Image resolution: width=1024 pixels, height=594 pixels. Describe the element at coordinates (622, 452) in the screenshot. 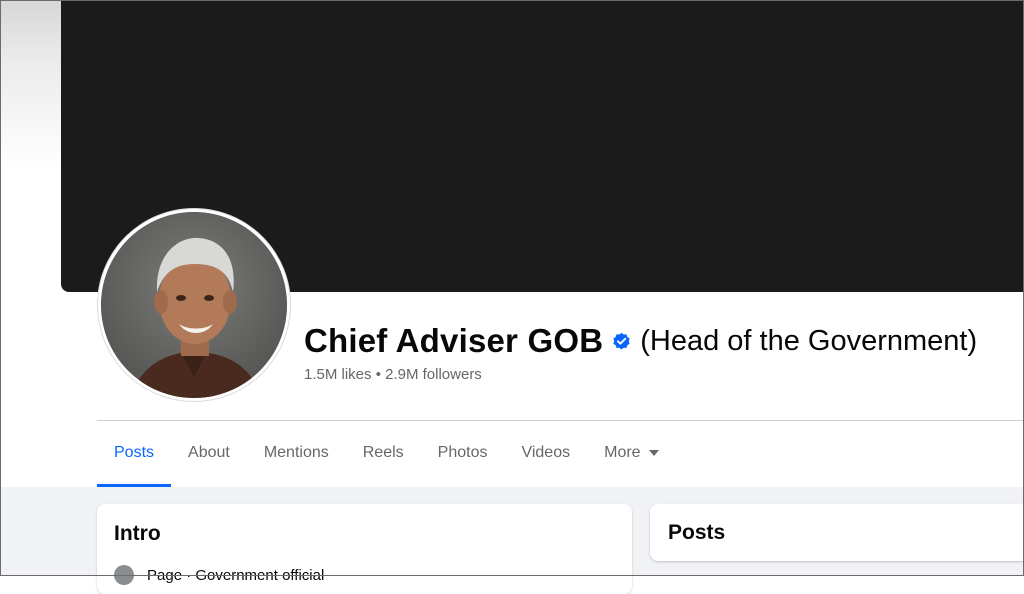

I see `tab-label: More` at that location.